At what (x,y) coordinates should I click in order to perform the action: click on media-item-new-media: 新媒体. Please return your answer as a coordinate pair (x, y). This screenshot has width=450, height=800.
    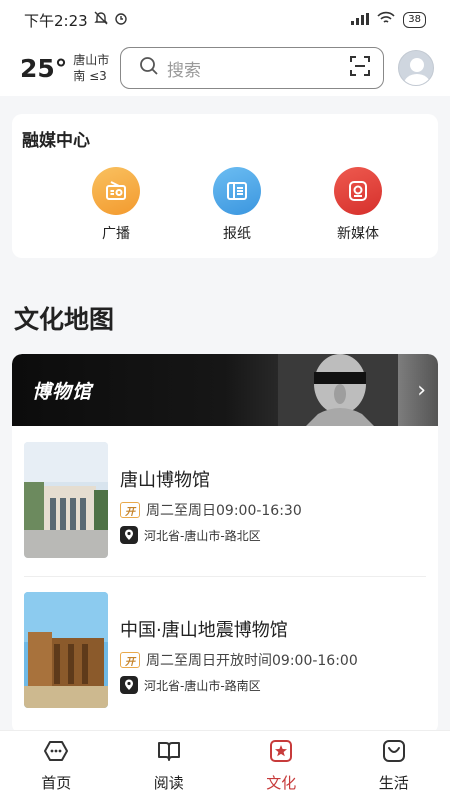
    Looking at the image, I should click on (358, 205).